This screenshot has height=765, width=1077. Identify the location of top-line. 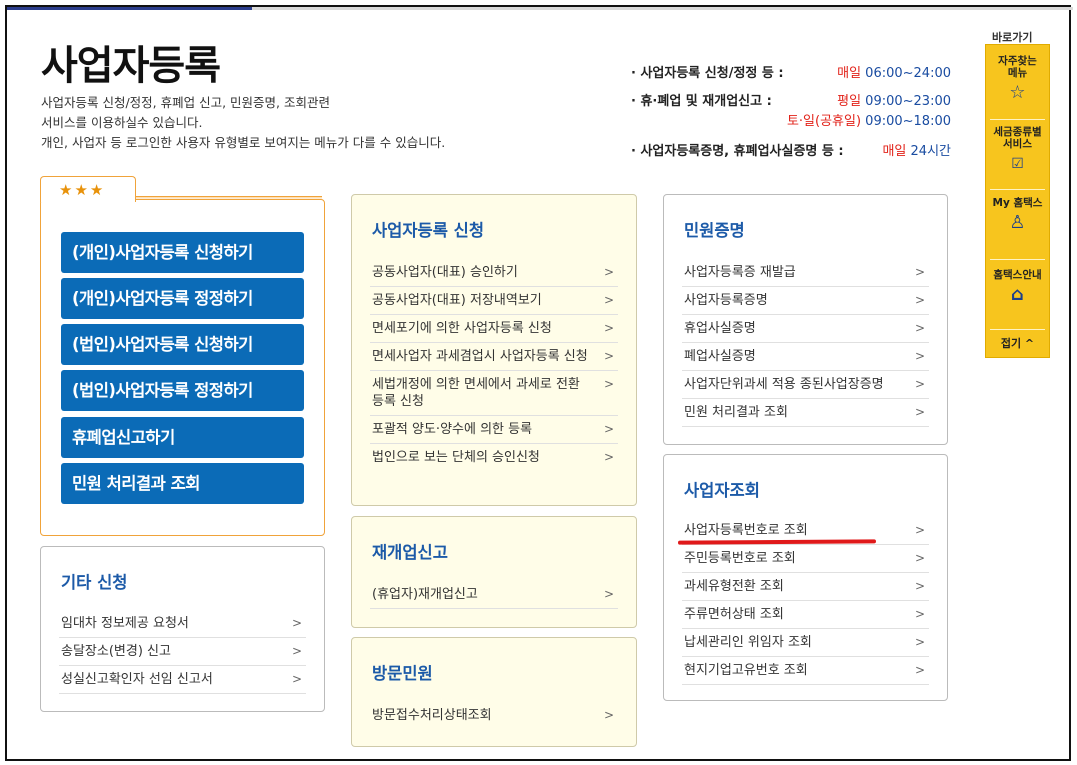
(662, 8).